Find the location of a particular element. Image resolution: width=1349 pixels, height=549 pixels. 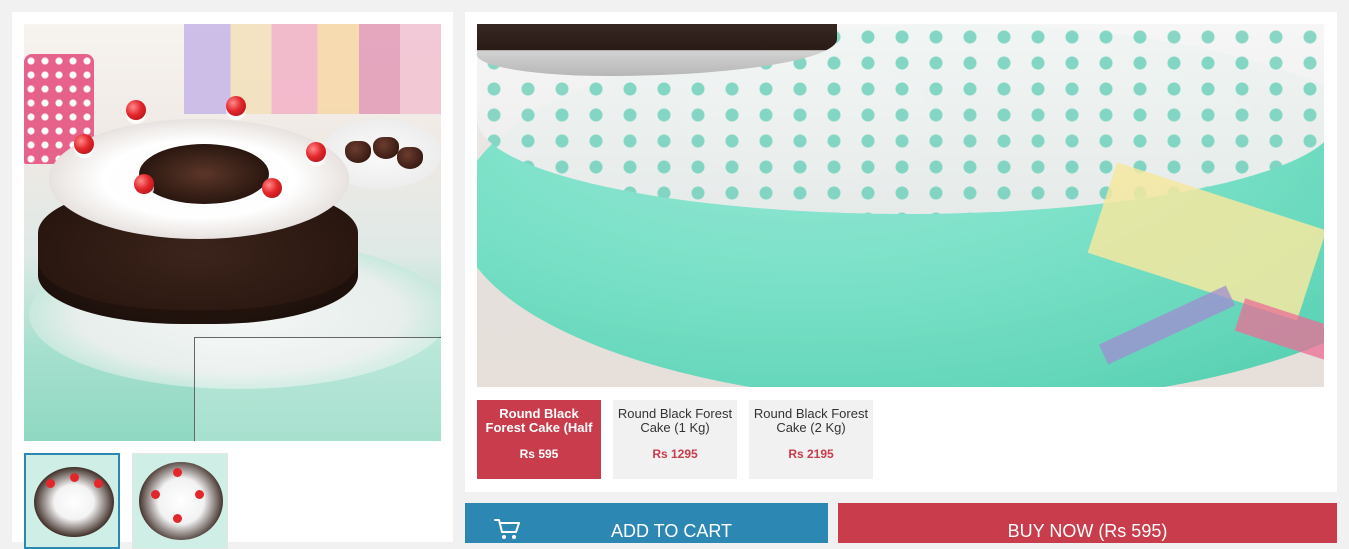

cart-icon is located at coordinates (507, 529).